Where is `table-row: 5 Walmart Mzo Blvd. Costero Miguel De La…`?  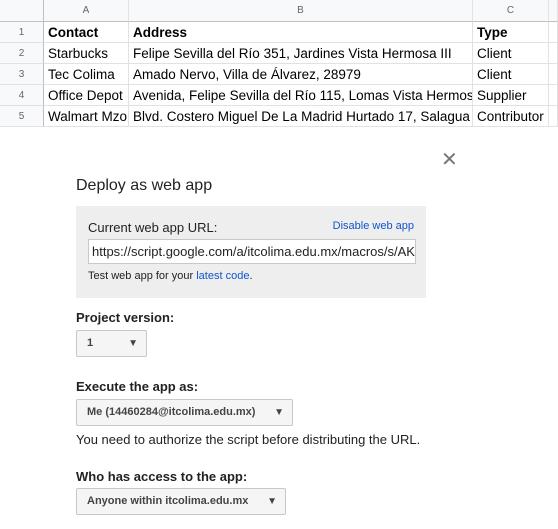
table-row: 5 Walmart Mzo Blvd. Costero Miguel De La… is located at coordinates (279, 116).